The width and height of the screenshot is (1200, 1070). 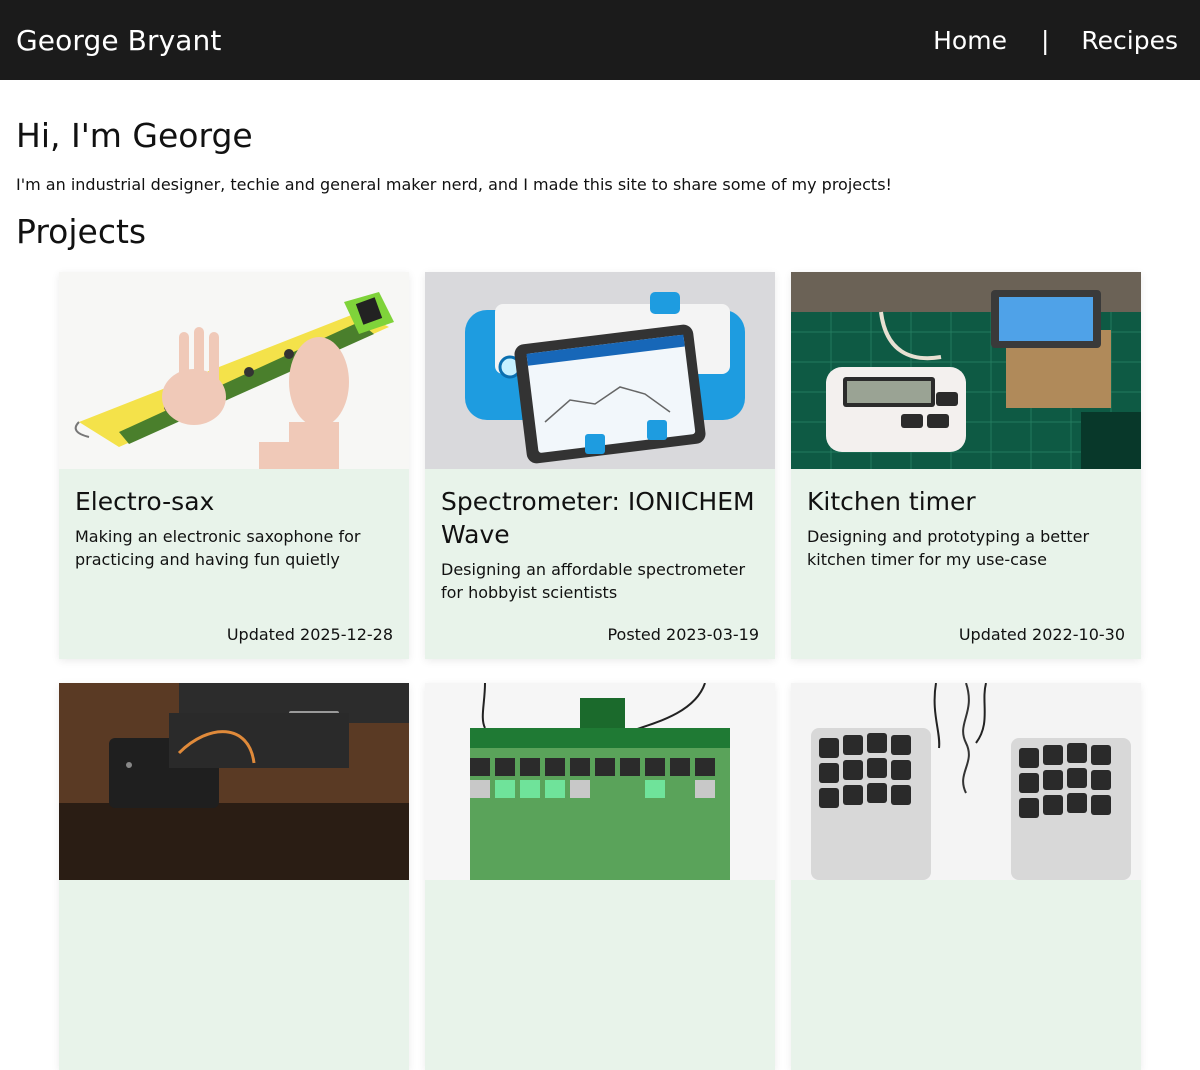 I want to click on projects-heading: Projects, so click(x=81, y=231).